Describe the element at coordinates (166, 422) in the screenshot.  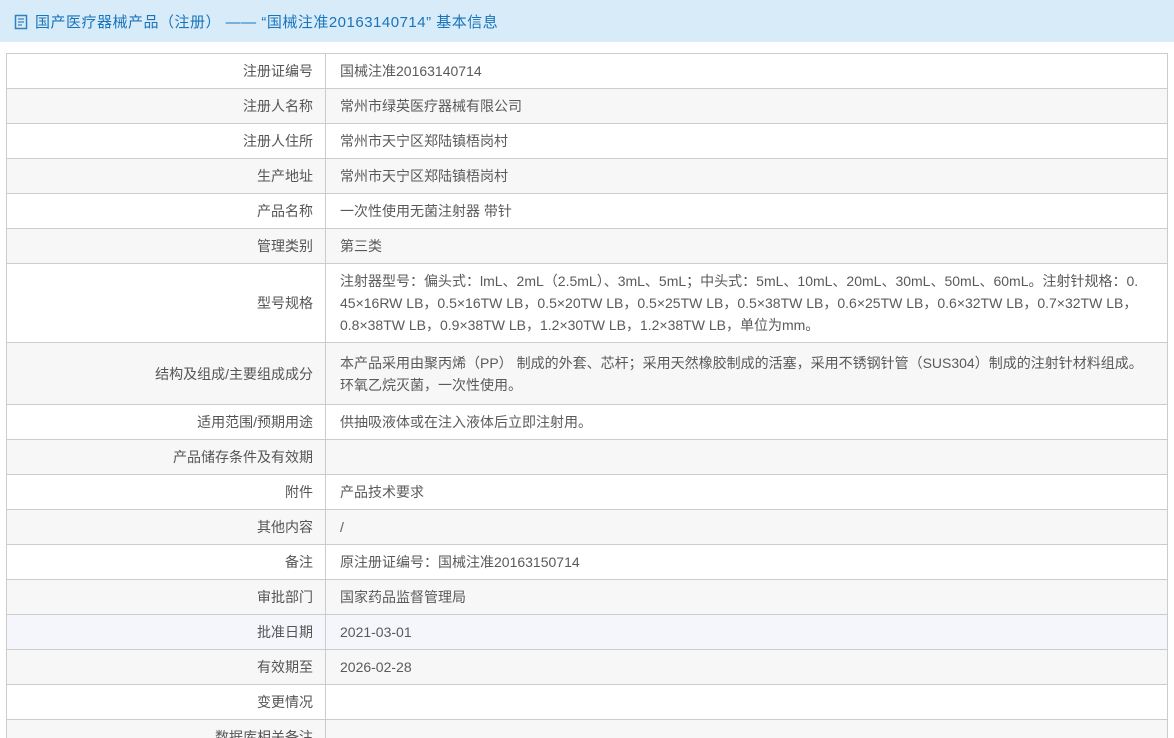
I see `row-label: 适用范围/预期用途` at that location.